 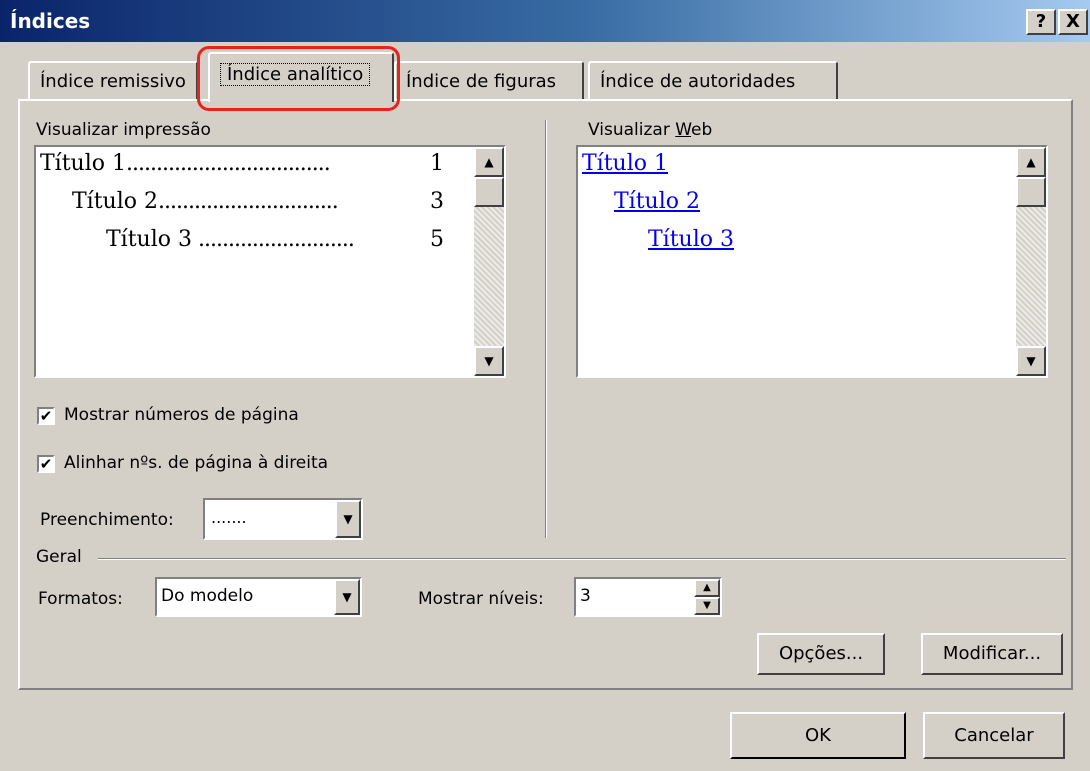 I want to click on toc-entry: Título 3 .......................... 5, so click(x=275, y=239).